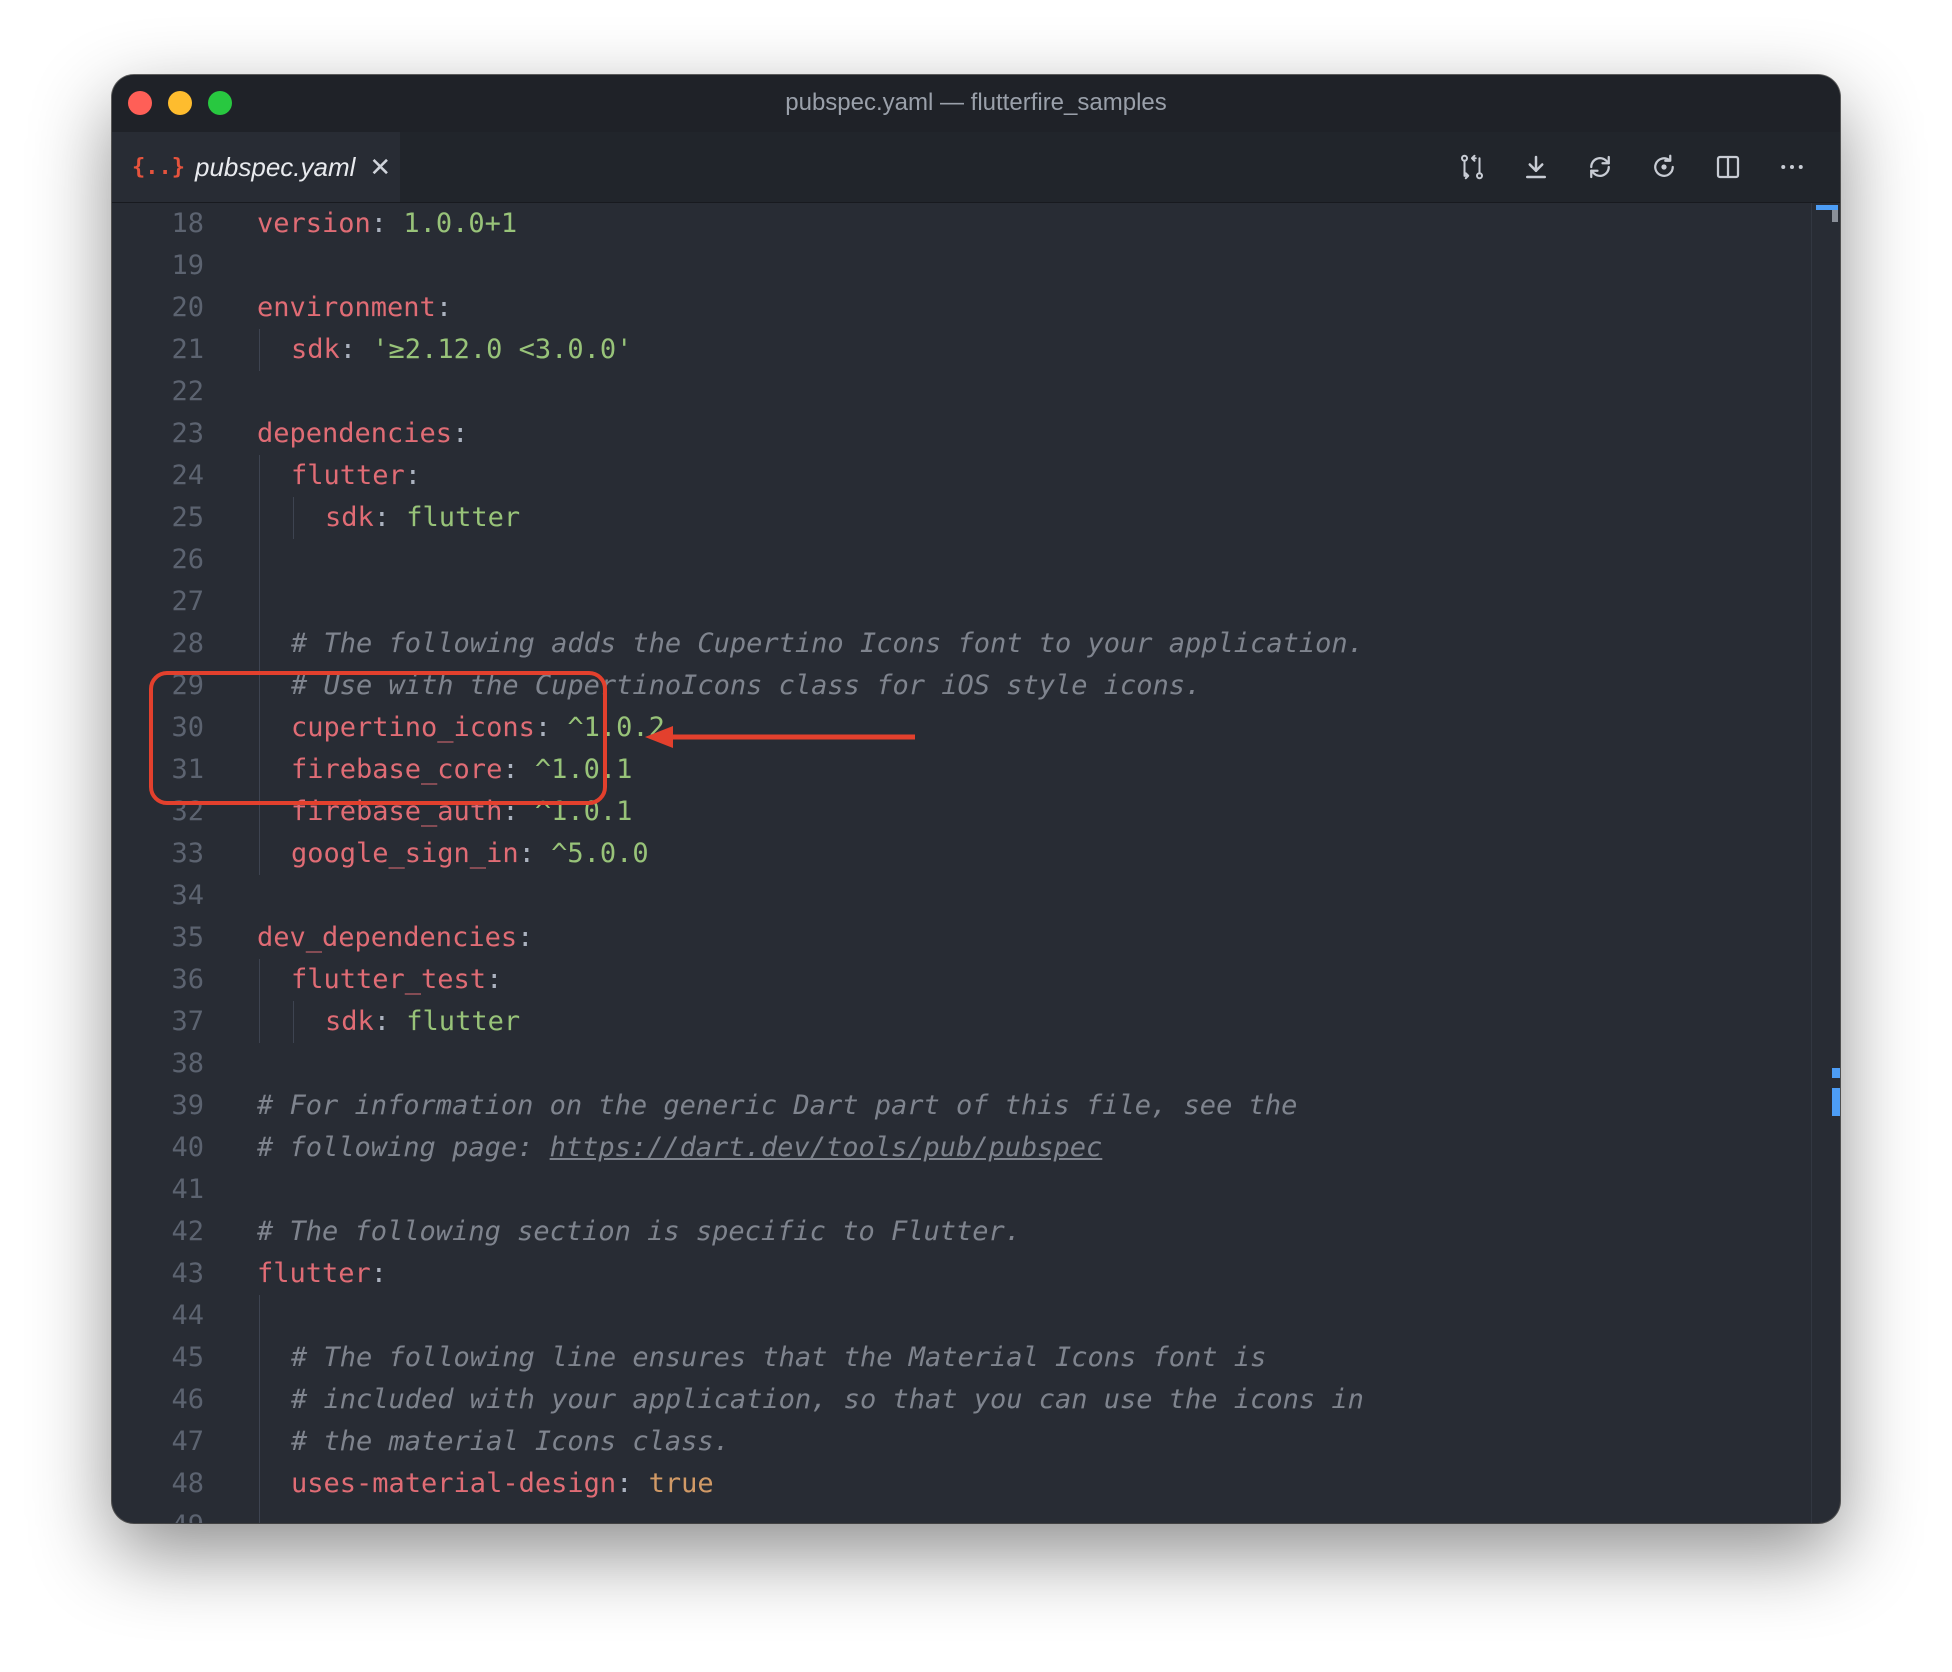 This screenshot has width=1952, height=1672. What do you see at coordinates (826, 1147) in the screenshot?
I see `link-token: https://dart.dev/tools/pub/pubspec` at bounding box center [826, 1147].